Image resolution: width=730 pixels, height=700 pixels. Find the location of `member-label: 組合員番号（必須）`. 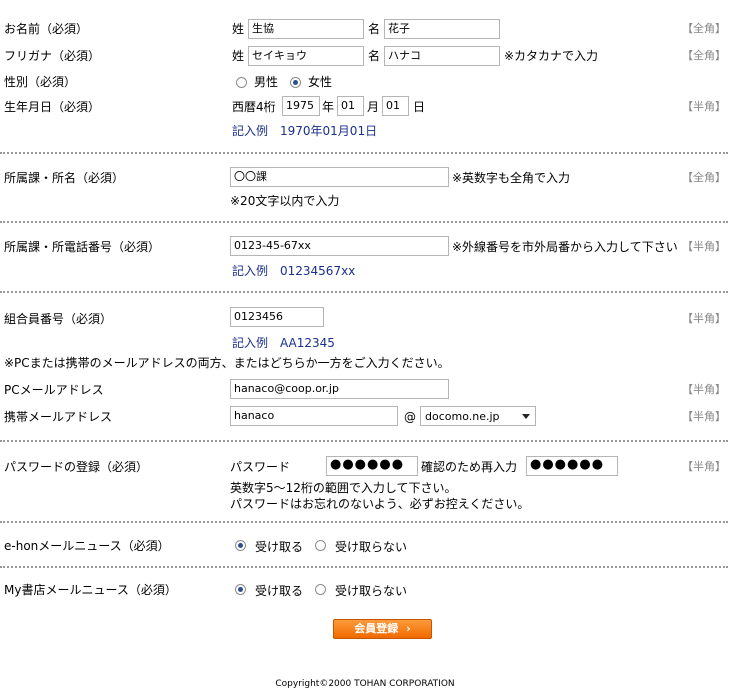

member-label: 組合員番号（必須） is located at coordinates (58, 319).